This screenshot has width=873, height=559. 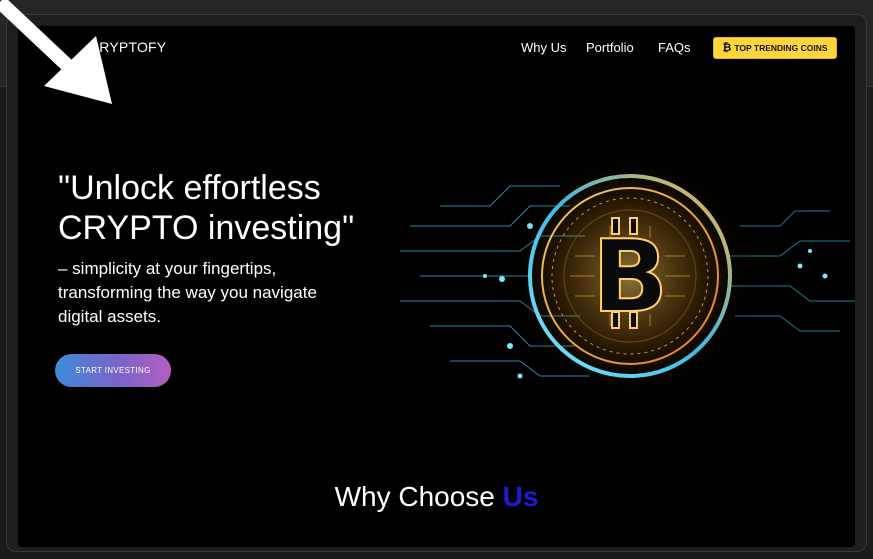 What do you see at coordinates (781, 48) in the screenshot?
I see `top-trending-coins-label: TOP TRENDING COINS` at bounding box center [781, 48].